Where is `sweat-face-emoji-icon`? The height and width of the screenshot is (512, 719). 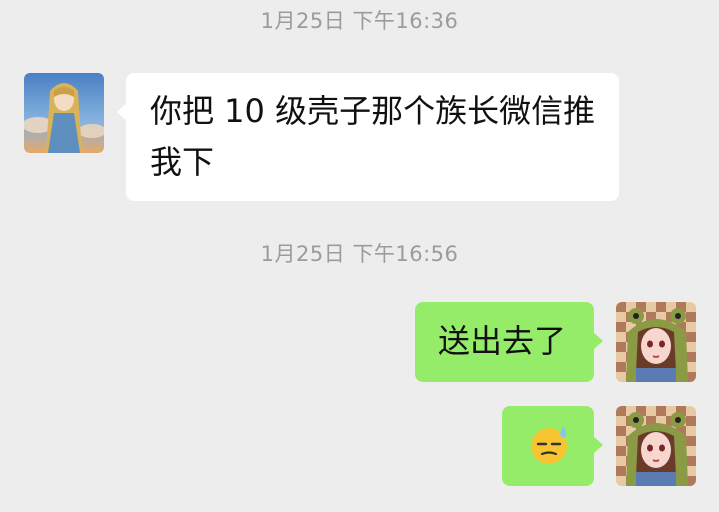
sweat-face-emoji-icon is located at coordinates (549, 445).